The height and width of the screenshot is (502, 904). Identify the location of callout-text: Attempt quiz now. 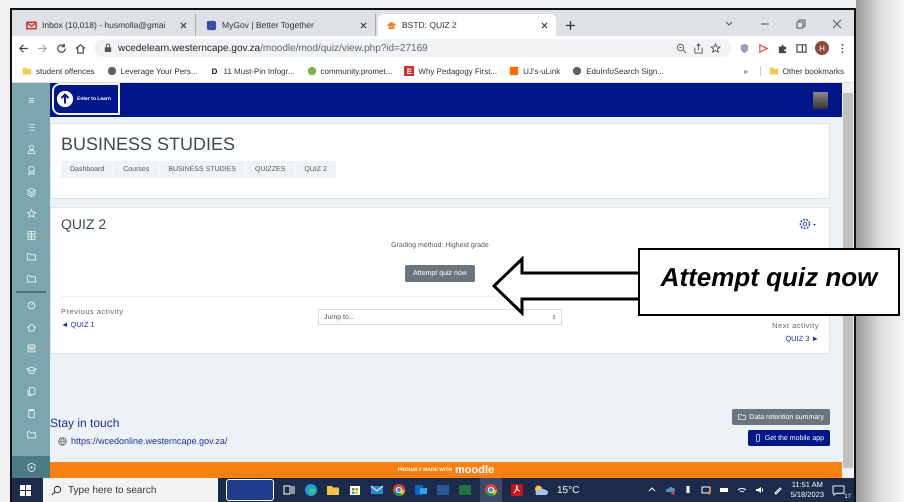
(769, 277).